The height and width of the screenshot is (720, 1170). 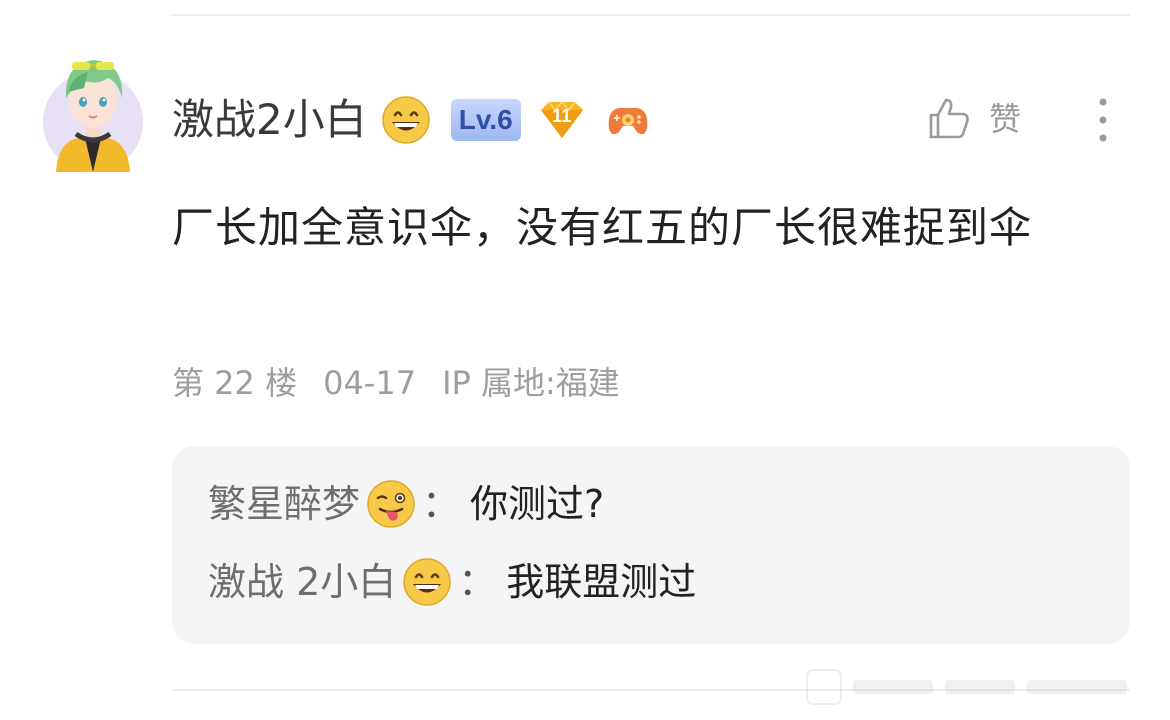 What do you see at coordinates (1005, 119) in the screenshot?
I see `like-label: 赞` at bounding box center [1005, 119].